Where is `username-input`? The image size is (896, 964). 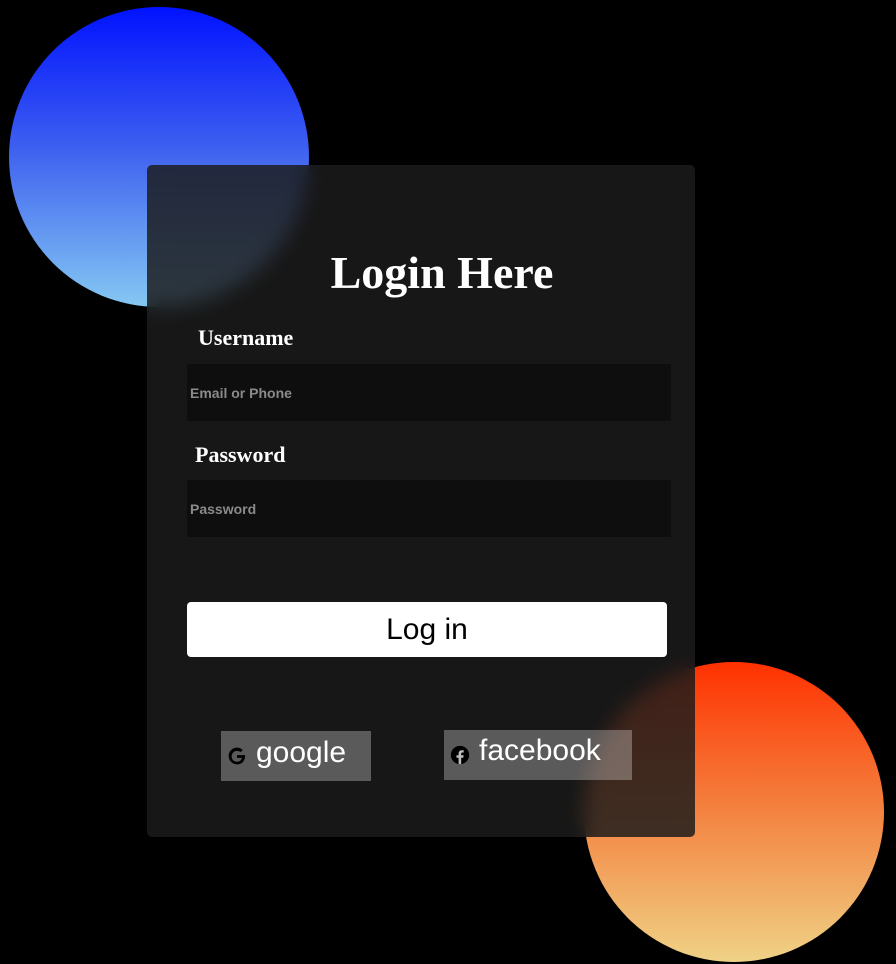
username-input is located at coordinates (429, 392).